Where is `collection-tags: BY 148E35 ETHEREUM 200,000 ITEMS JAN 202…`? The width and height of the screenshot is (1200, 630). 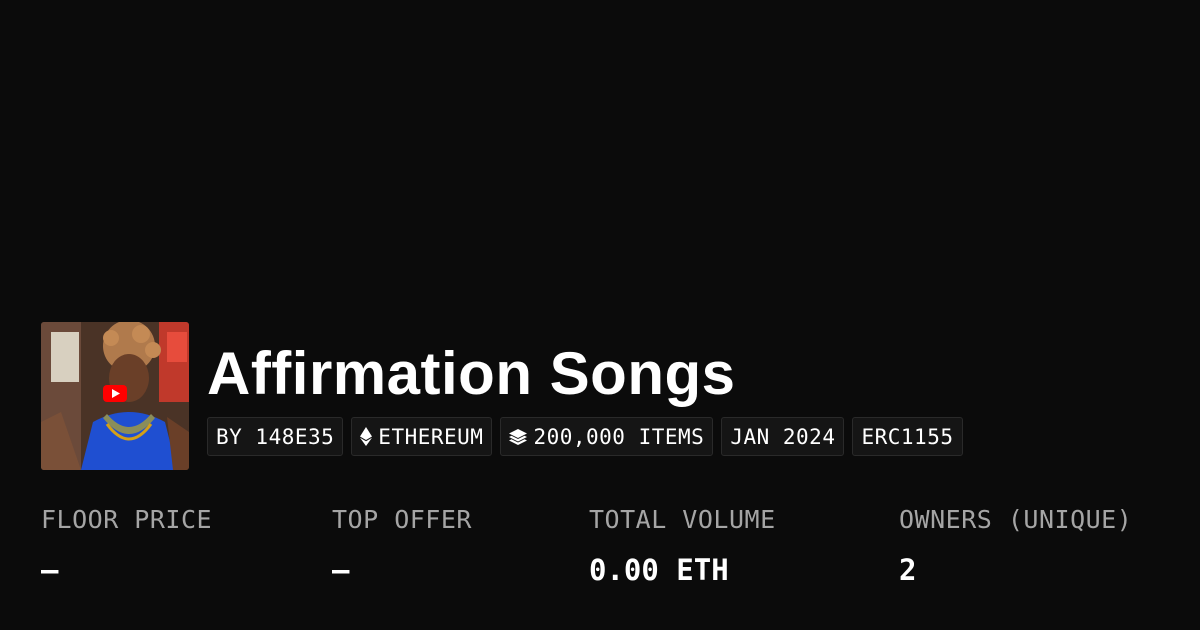 collection-tags: BY 148E35 ETHEREUM 200,000 ITEMS JAN 202… is located at coordinates (585, 436).